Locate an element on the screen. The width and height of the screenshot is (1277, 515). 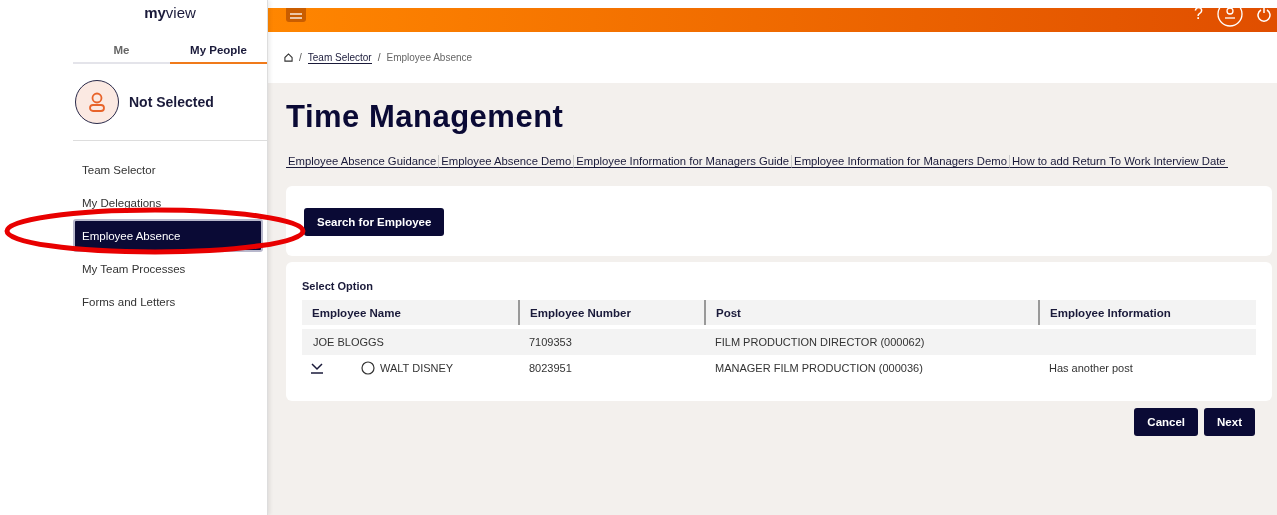
table-cell: FILM PRODUCTION DIRECTOR (000062) is located at coordinates (820, 342).